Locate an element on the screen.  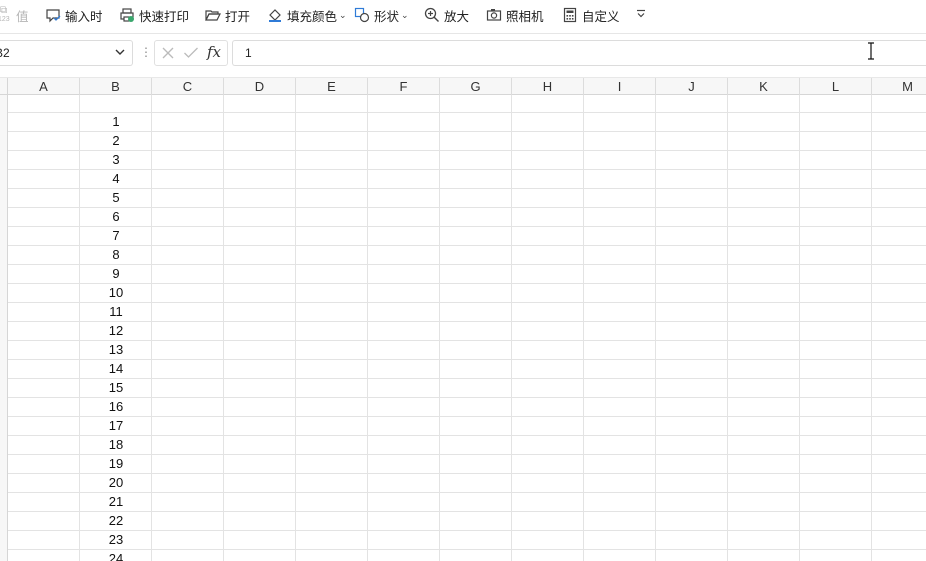
quick-toolbar: ⧉ 123 值 输入时 快速打印 打开 填充颜色 ⌄ 形状 ⌄ is located at coordinates (463, 17).